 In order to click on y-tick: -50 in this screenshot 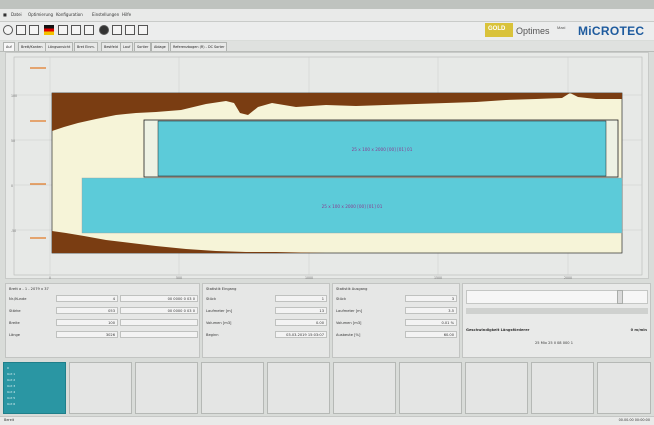, I will do `click(13, 231)`.